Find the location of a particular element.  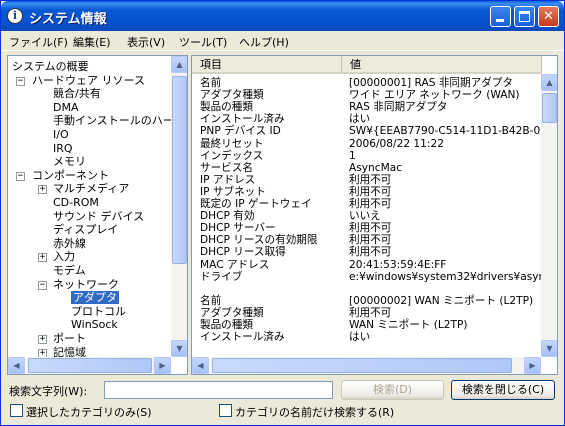

close-search-button: 検索を閉じる(C) is located at coordinates (503, 390).